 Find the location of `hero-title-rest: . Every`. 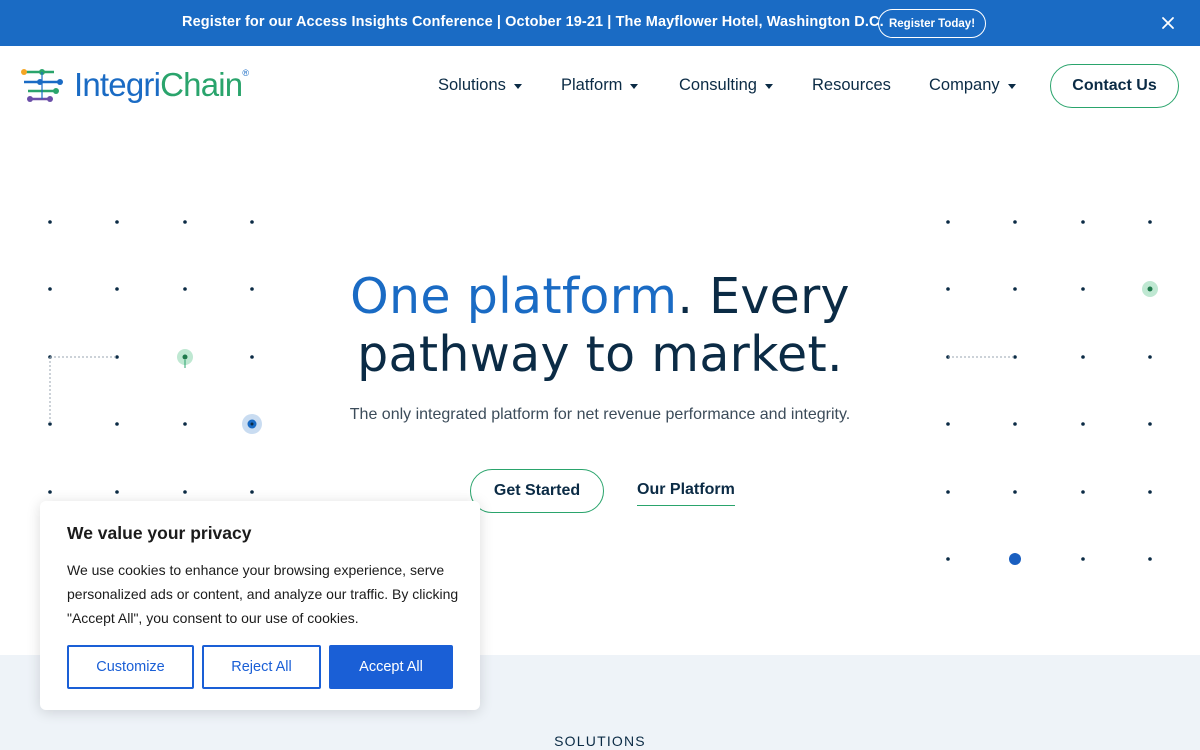

hero-title-rest: . Every is located at coordinates (763, 296).